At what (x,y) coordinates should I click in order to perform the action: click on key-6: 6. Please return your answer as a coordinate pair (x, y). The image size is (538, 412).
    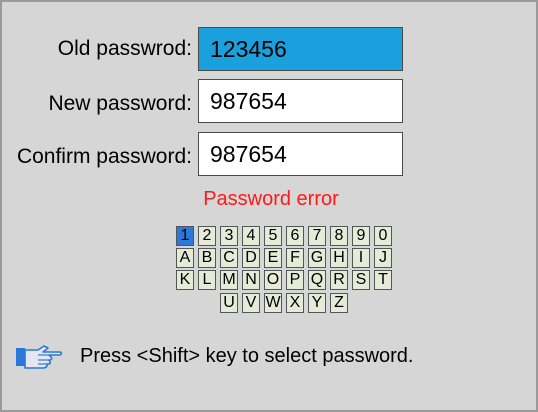
    Looking at the image, I should click on (295, 236).